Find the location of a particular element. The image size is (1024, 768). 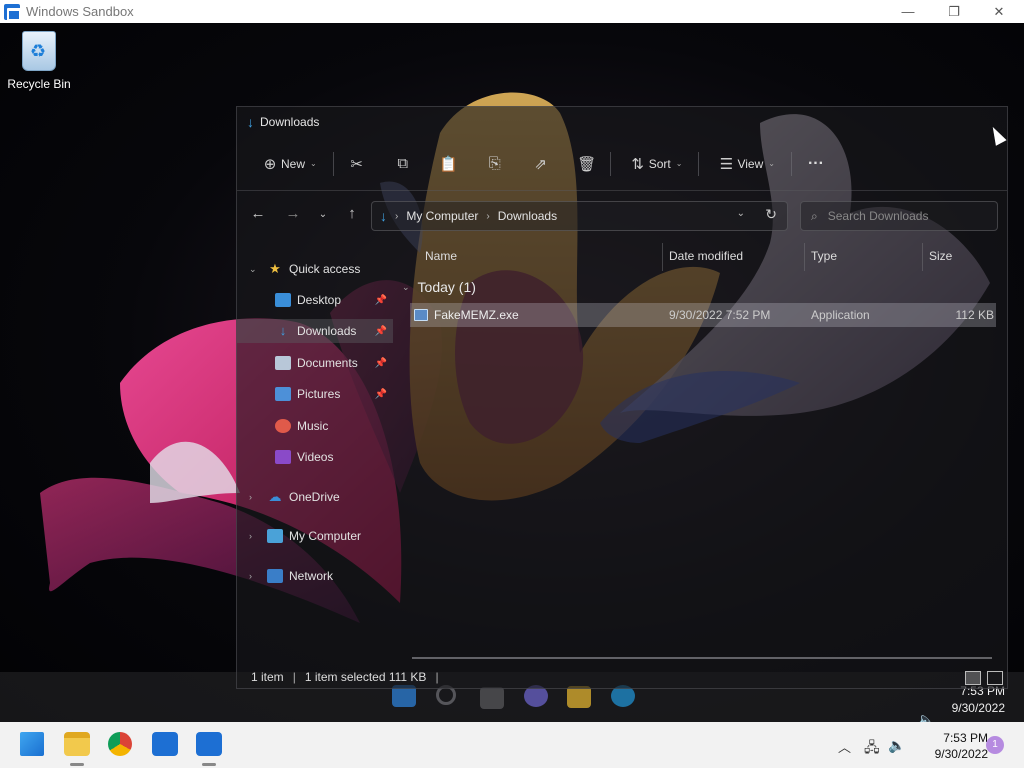

column-size: Size is located at coordinates (940, 256).